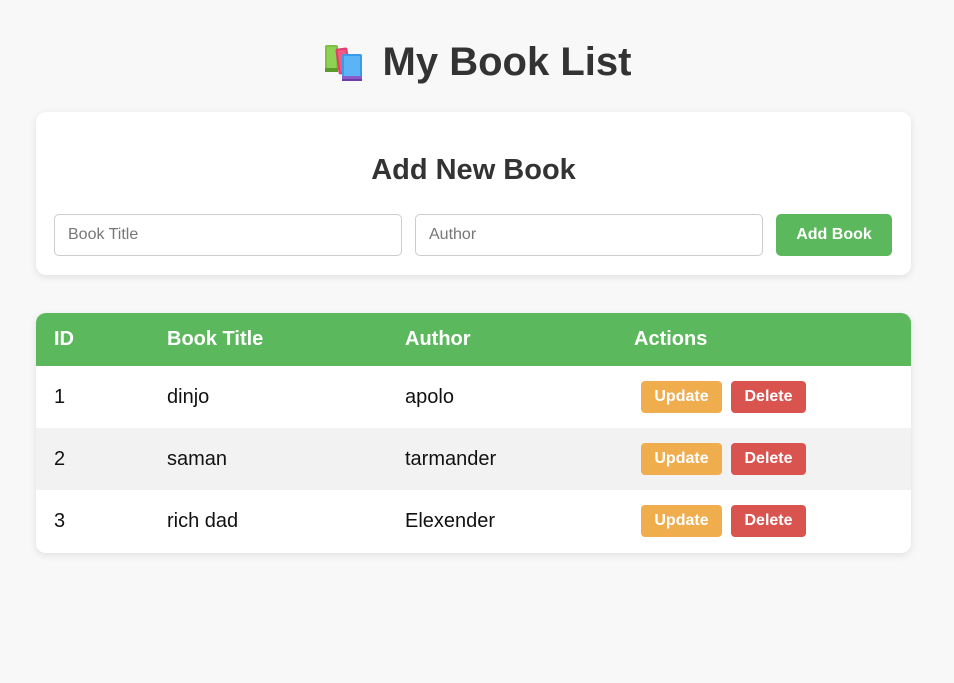  Describe the element at coordinates (228, 235) in the screenshot. I see `book-title-input` at that location.